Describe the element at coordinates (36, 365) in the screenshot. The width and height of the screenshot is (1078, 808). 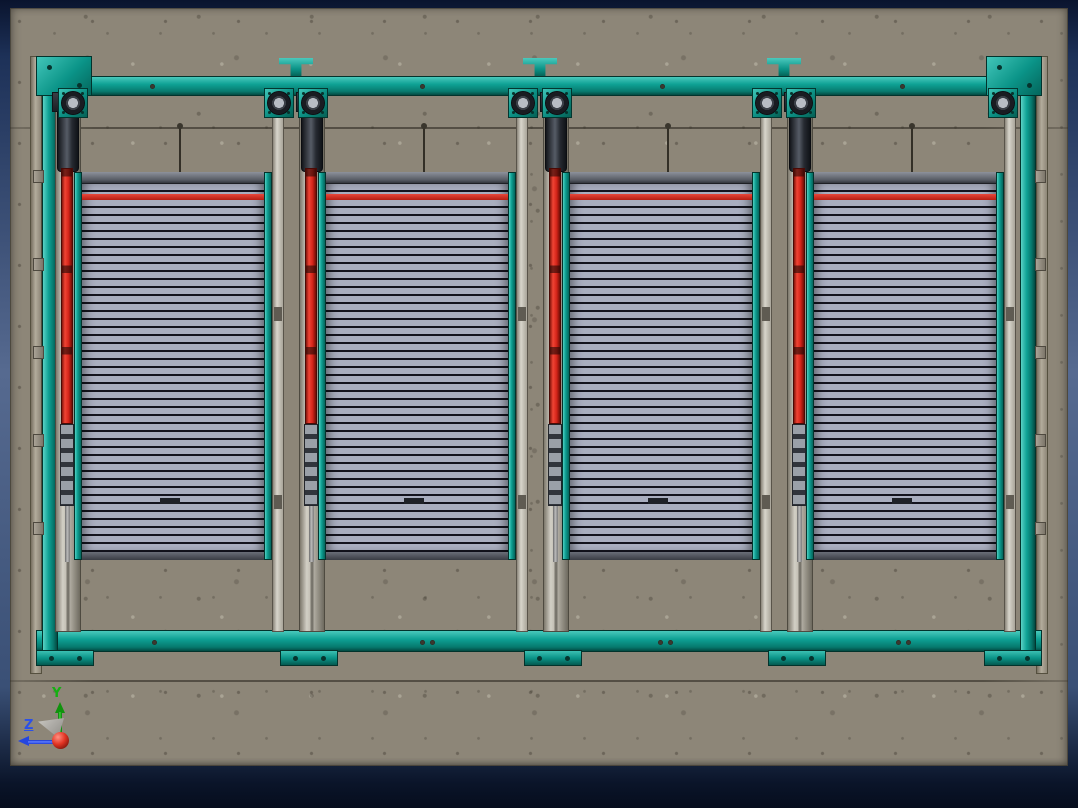
I see `edge-column-left` at that location.